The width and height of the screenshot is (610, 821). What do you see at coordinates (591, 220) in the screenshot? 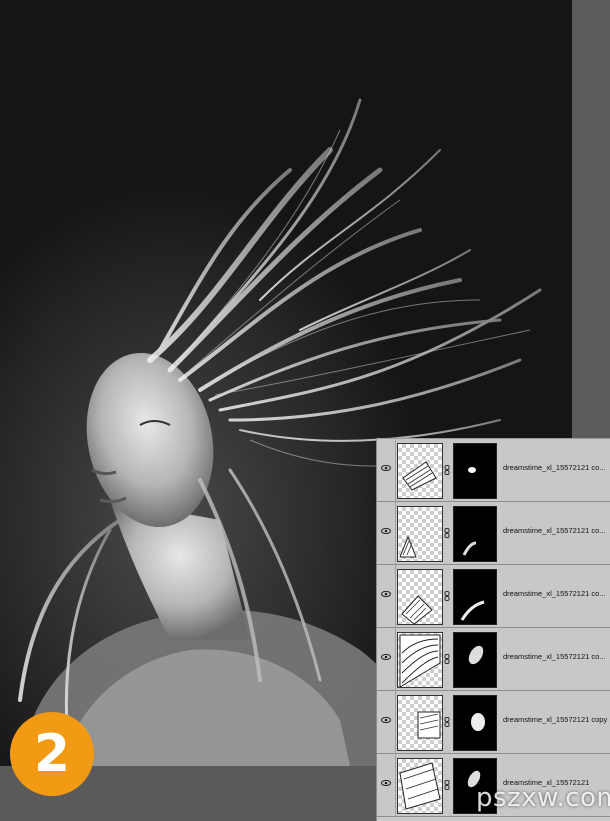
I see `workspace-right-margin` at bounding box center [591, 220].